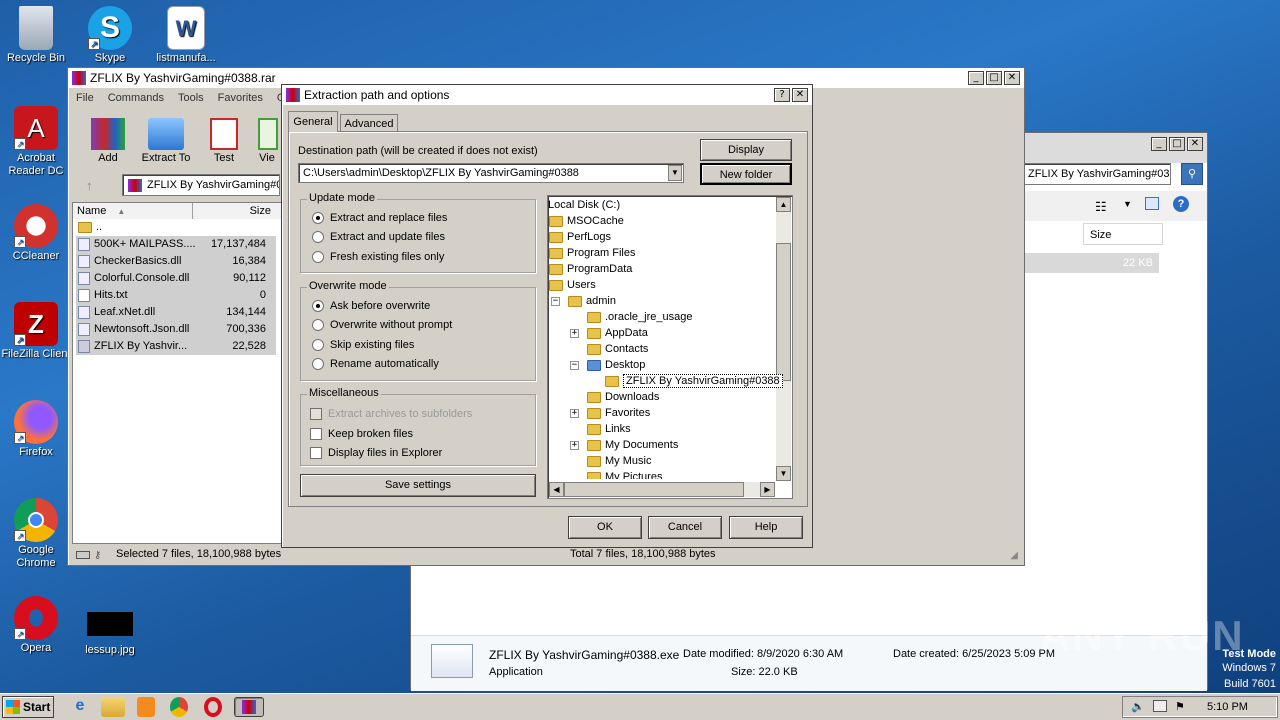 The height and width of the screenshot is (720, 1280). Describe the element at coordinates (36, 233) in the screenshot. I see `desktop-icon-ccleaner: ↗ CCleaner` at that location.